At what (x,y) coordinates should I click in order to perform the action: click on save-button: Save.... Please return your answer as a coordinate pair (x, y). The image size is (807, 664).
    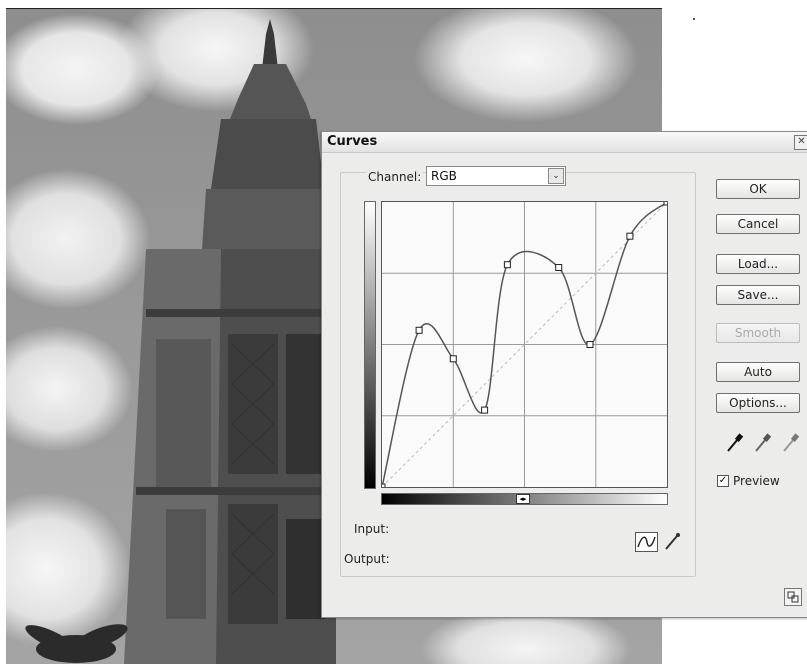
    Looking at the image, I should click on (758, 295).